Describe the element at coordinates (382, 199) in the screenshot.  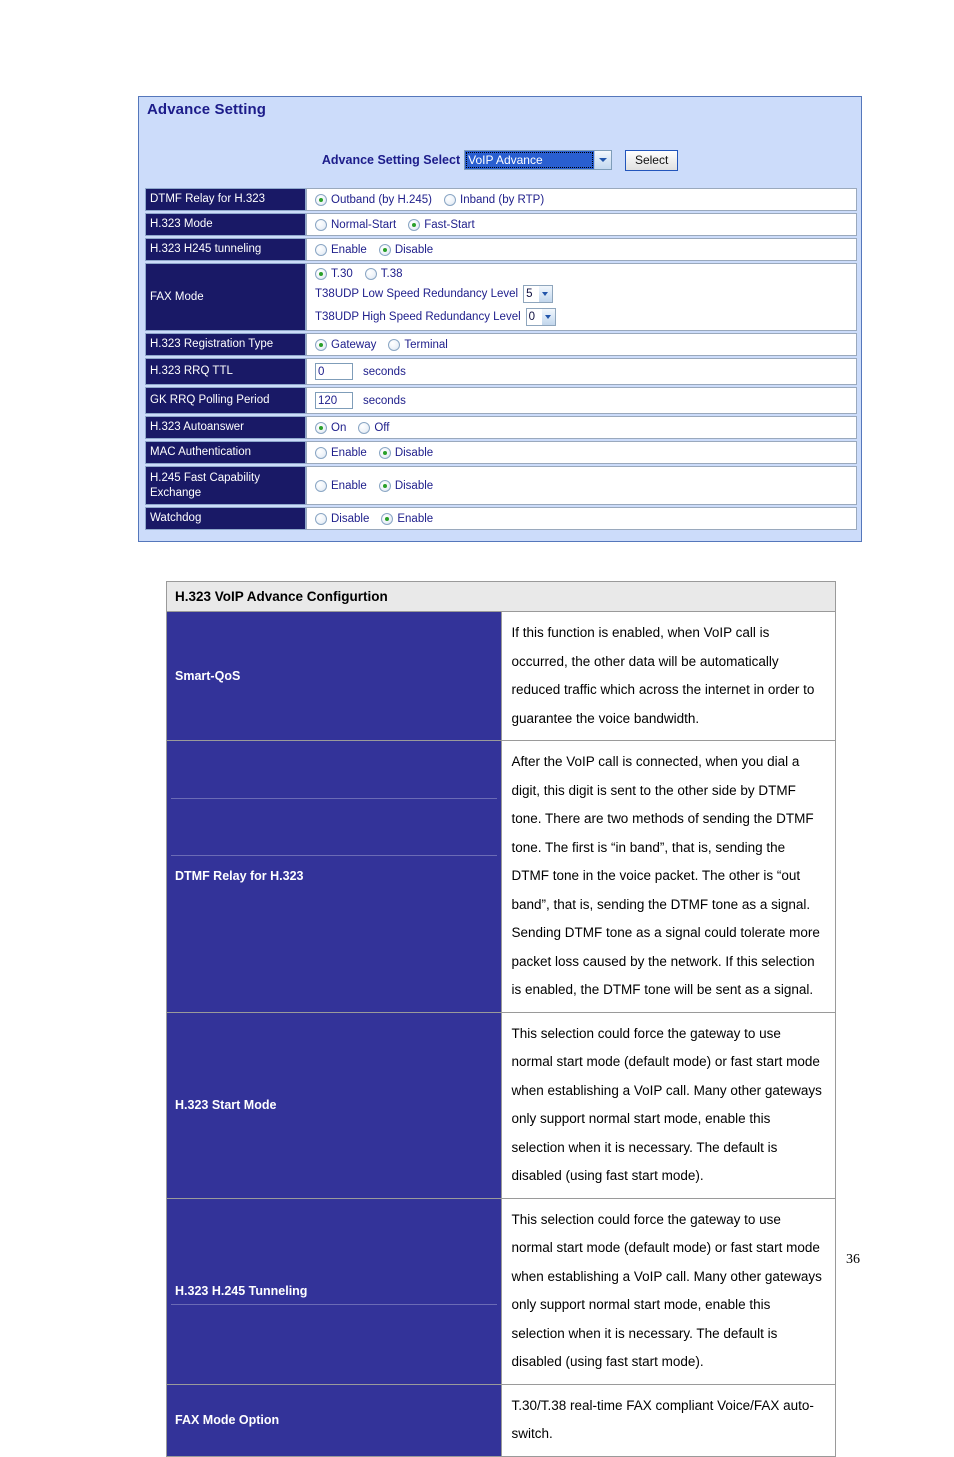
I see `radio-option-label: Outband (by H.245)` at that location.